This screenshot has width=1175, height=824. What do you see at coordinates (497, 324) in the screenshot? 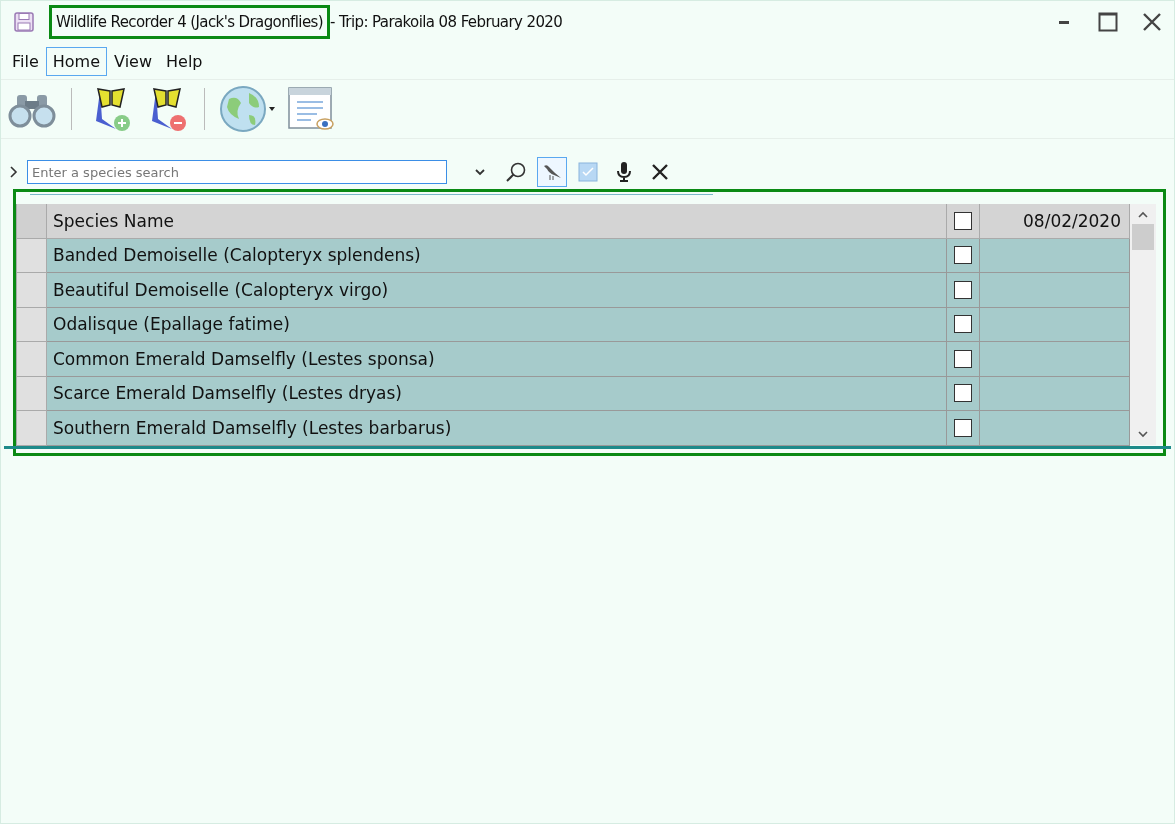
I see `species-cell: Odalisque (Epallage fatime)` at bounding box center [497, 324].